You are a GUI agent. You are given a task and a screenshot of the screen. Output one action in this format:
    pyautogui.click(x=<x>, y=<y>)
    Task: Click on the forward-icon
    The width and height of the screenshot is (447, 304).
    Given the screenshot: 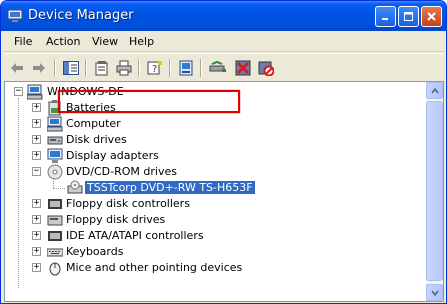 What is the action you would take?
    pyautogui.click(x=39, y=68)
    